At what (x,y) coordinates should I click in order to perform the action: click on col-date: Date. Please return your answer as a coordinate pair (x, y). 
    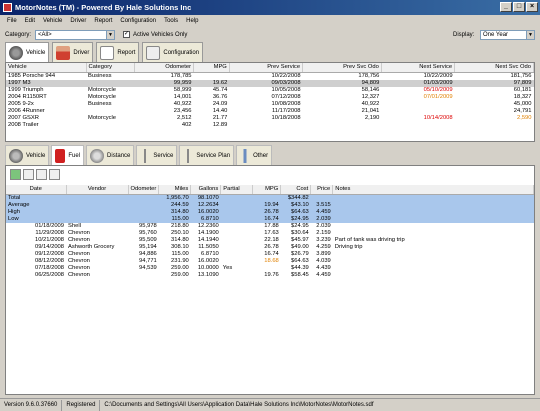
    Looking at the image, I should click on (36, 190).